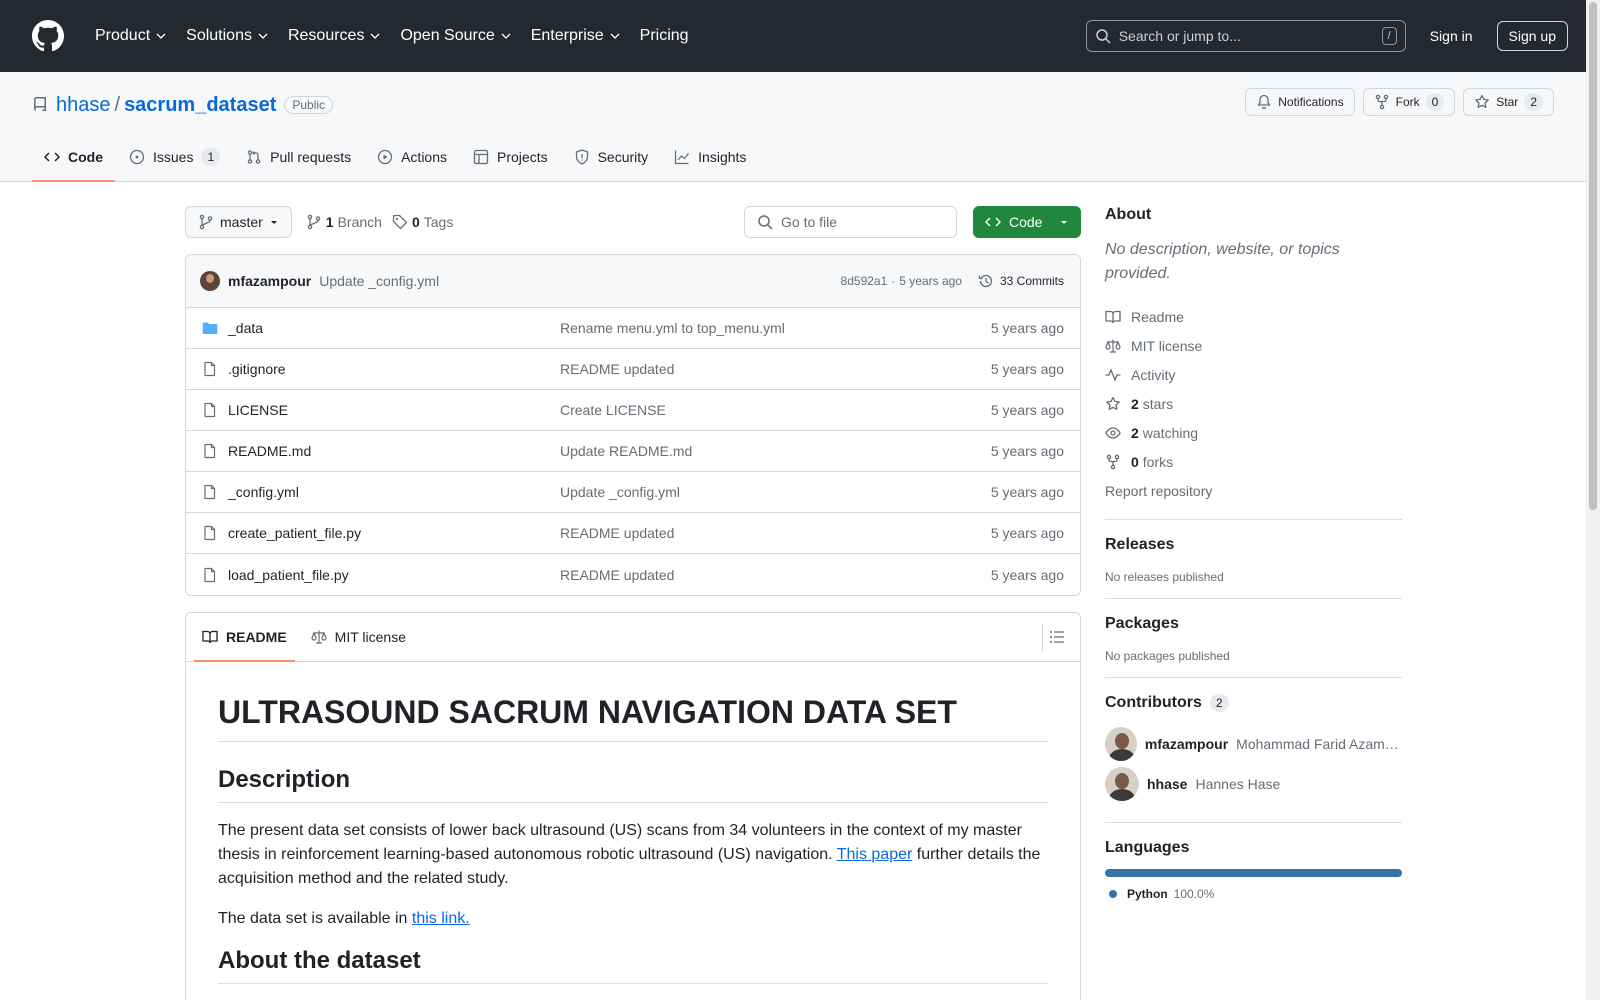  Describe the element at coordinates (1021, 281) in the screenshot. I see `commits-link: 33 Commits` at that location.